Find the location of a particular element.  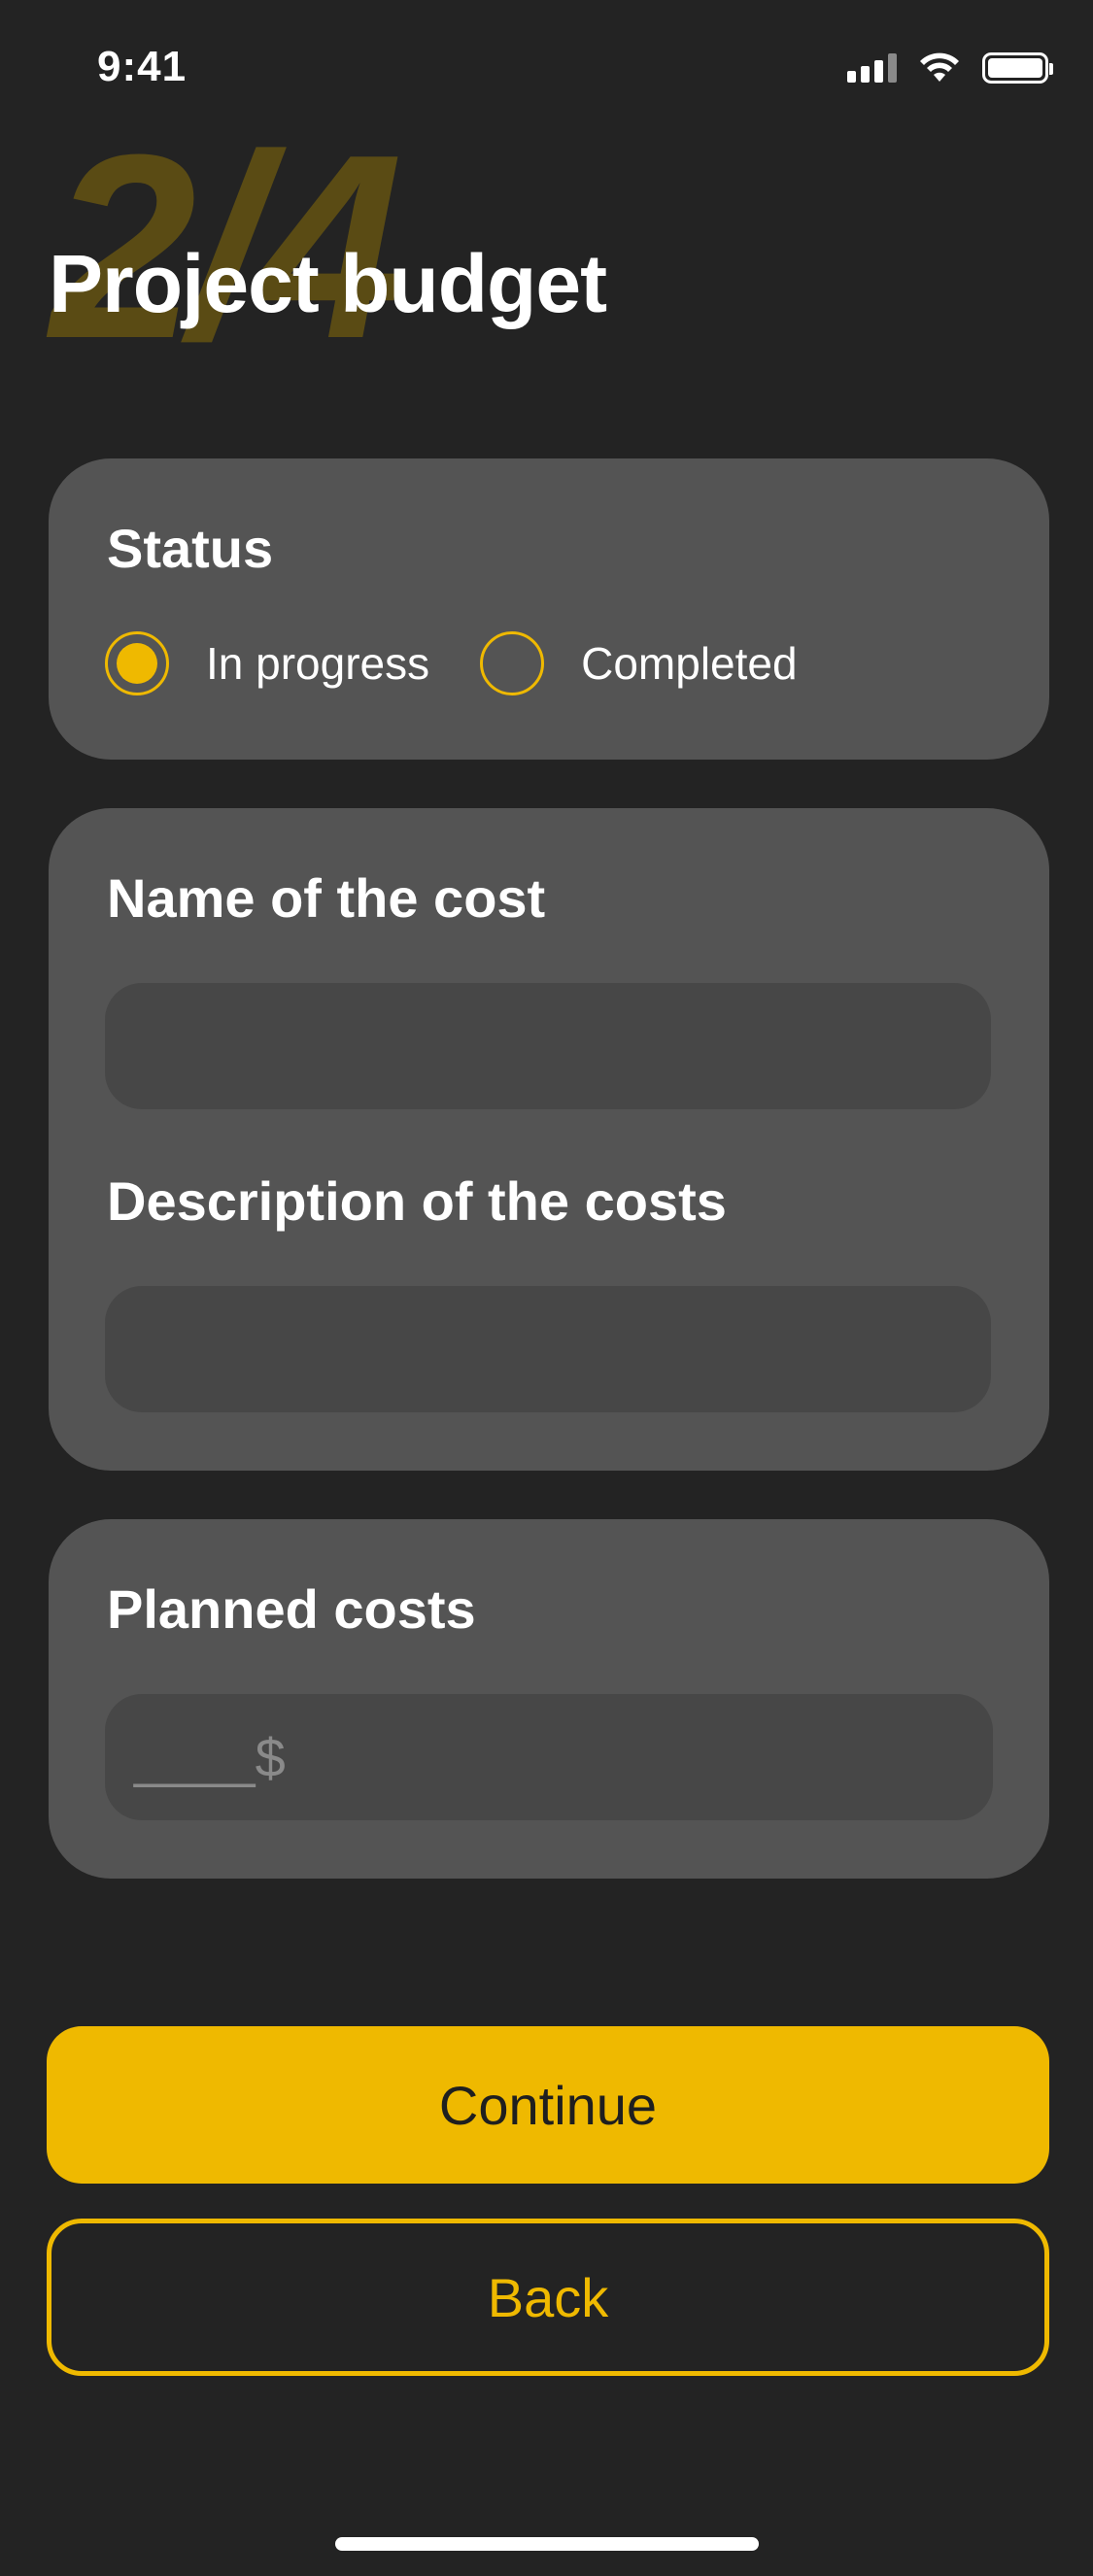

planned-costs-input: ____$ is located at coordinates (549, 1757).